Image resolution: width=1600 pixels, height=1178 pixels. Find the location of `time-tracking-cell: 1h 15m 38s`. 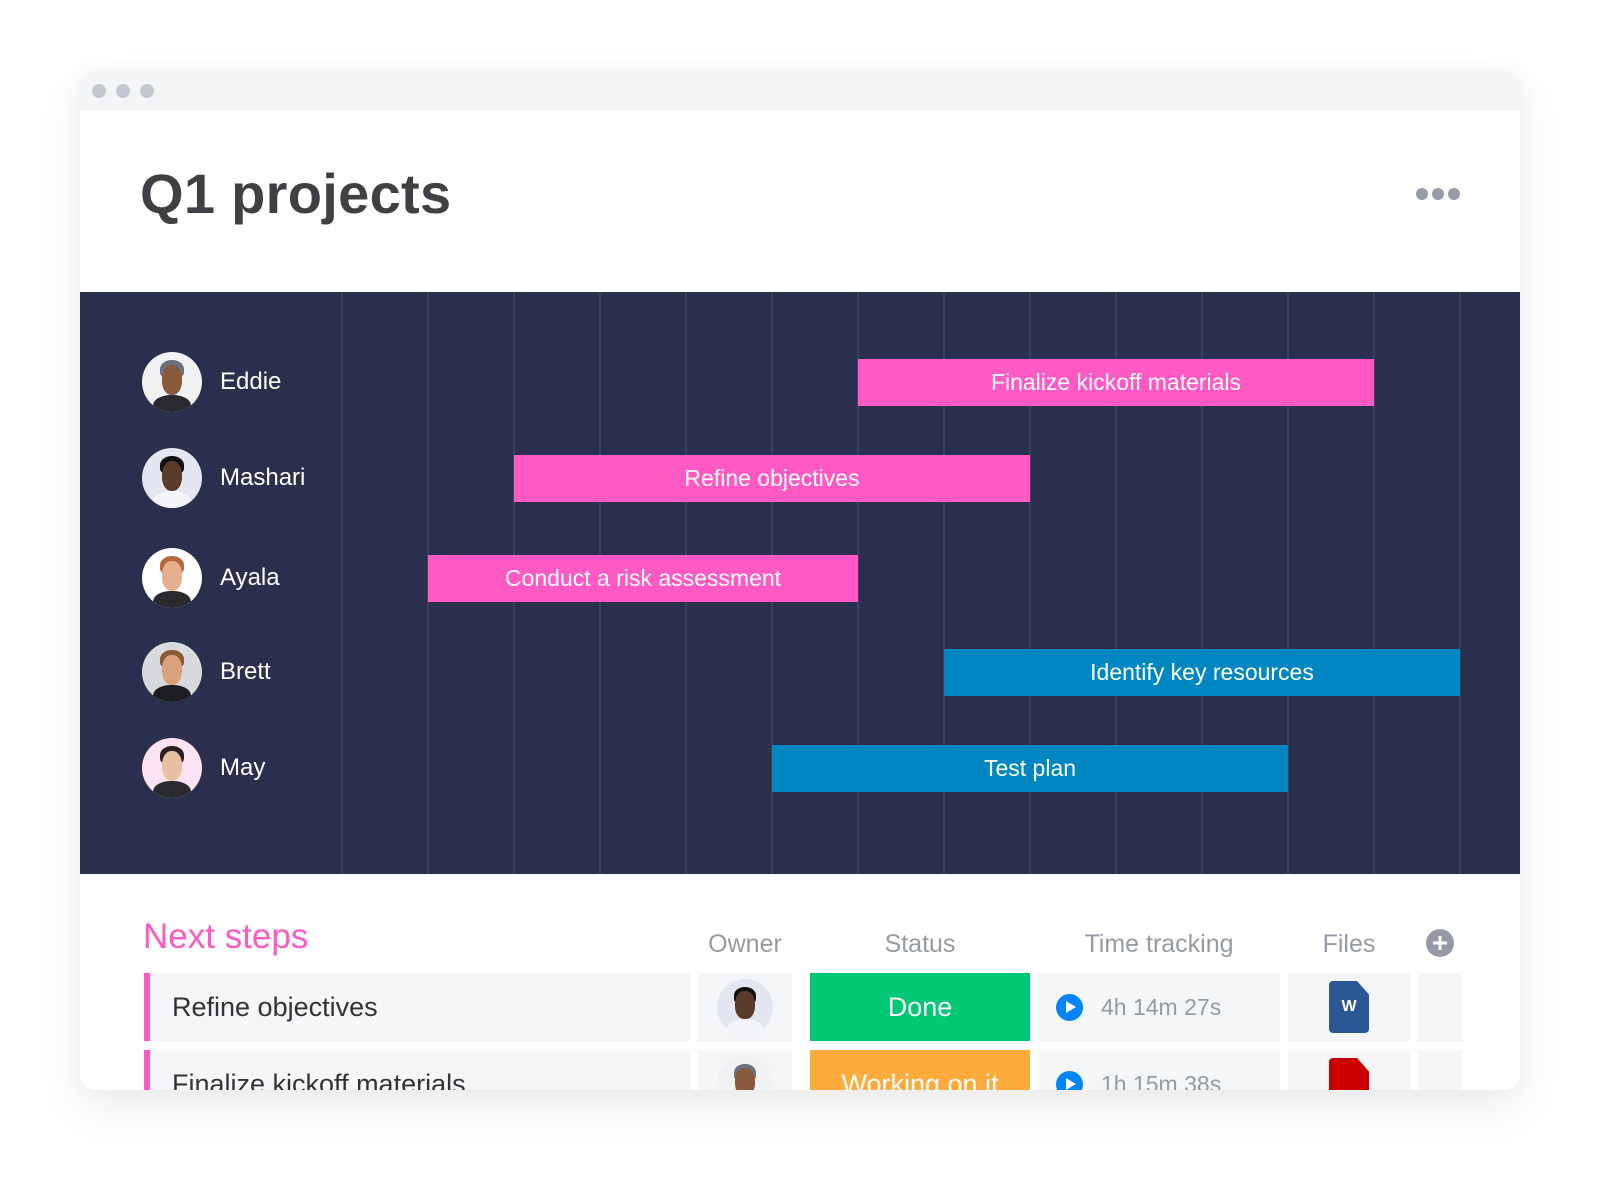

time-tracking-cell: 1h 15m 38s is located at coordinates (1159, 1070).